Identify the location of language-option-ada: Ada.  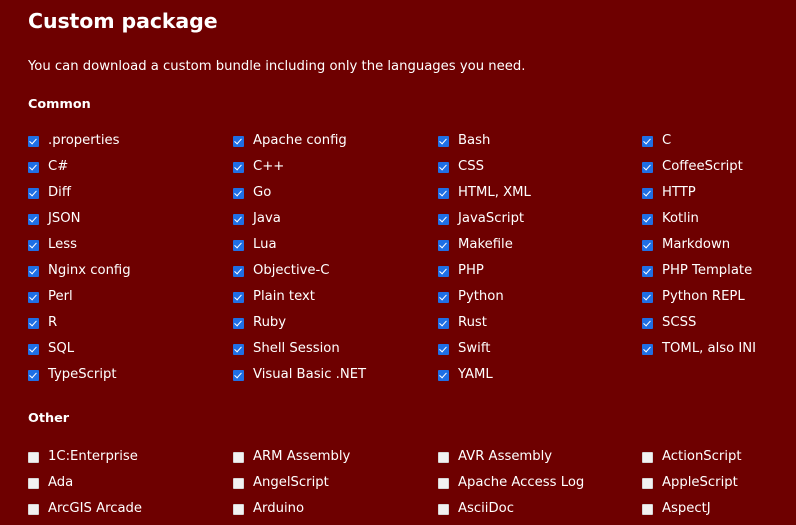
(130, 483).